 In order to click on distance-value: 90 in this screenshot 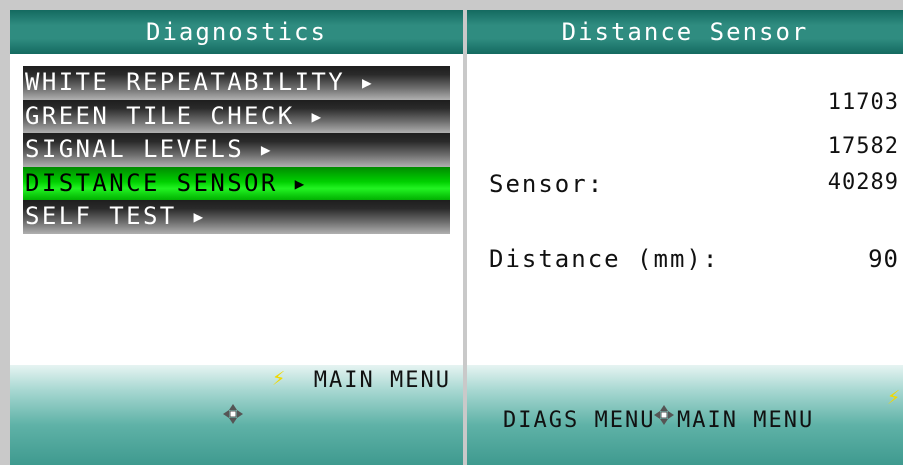, I will do `click(883, 259)`.